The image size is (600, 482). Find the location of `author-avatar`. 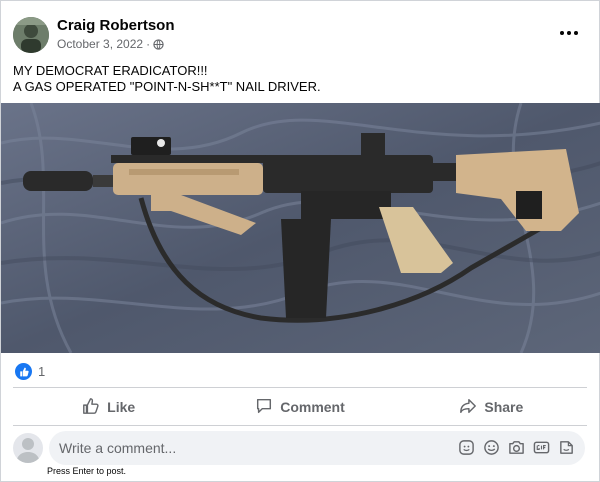

author-avatar is located at coordinates (31, 35).